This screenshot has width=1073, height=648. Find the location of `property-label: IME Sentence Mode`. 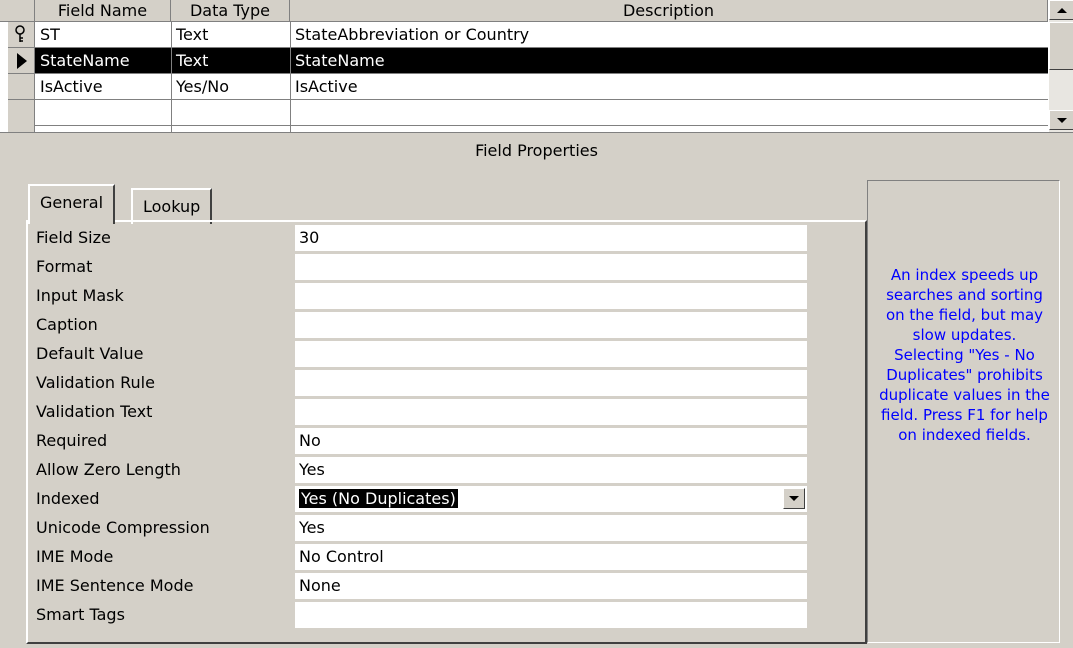

property-label: IME Sentence Mode is located at coordinates (115, 585).